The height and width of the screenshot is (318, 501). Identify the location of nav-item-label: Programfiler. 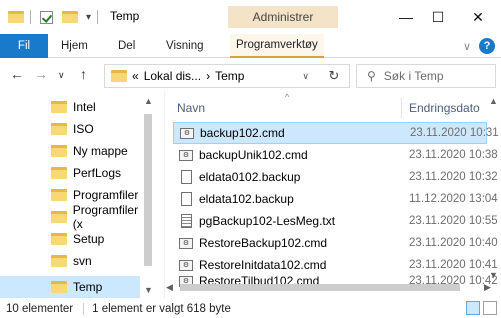
(106, 195).